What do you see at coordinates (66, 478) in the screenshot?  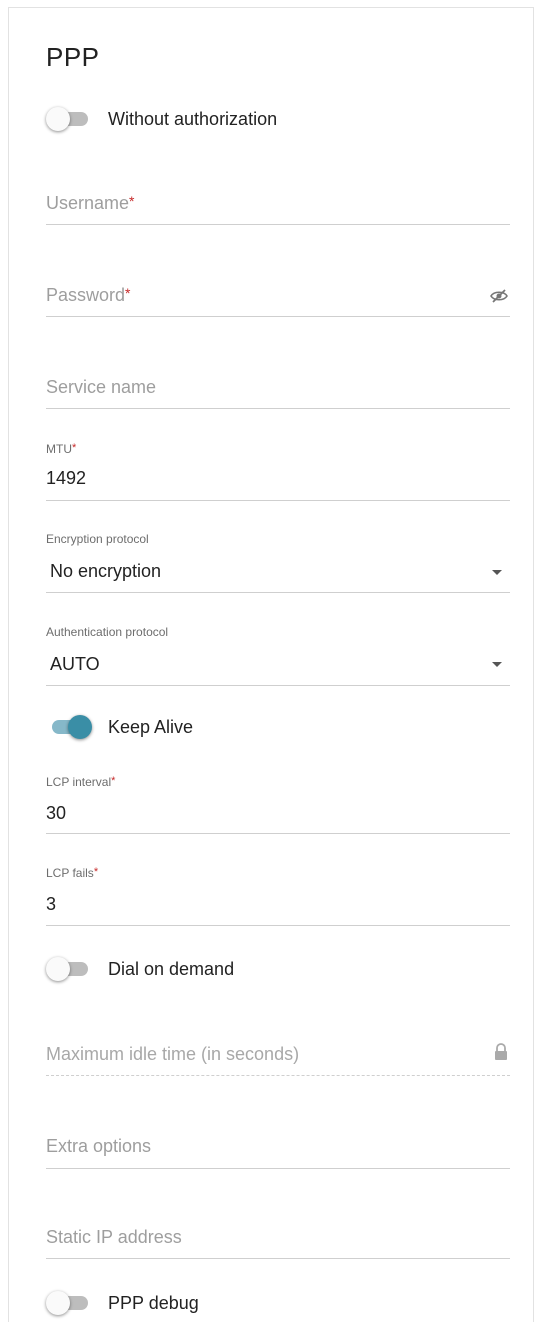 I see `mtu-value: 1492` at bounding box center [66, 478].